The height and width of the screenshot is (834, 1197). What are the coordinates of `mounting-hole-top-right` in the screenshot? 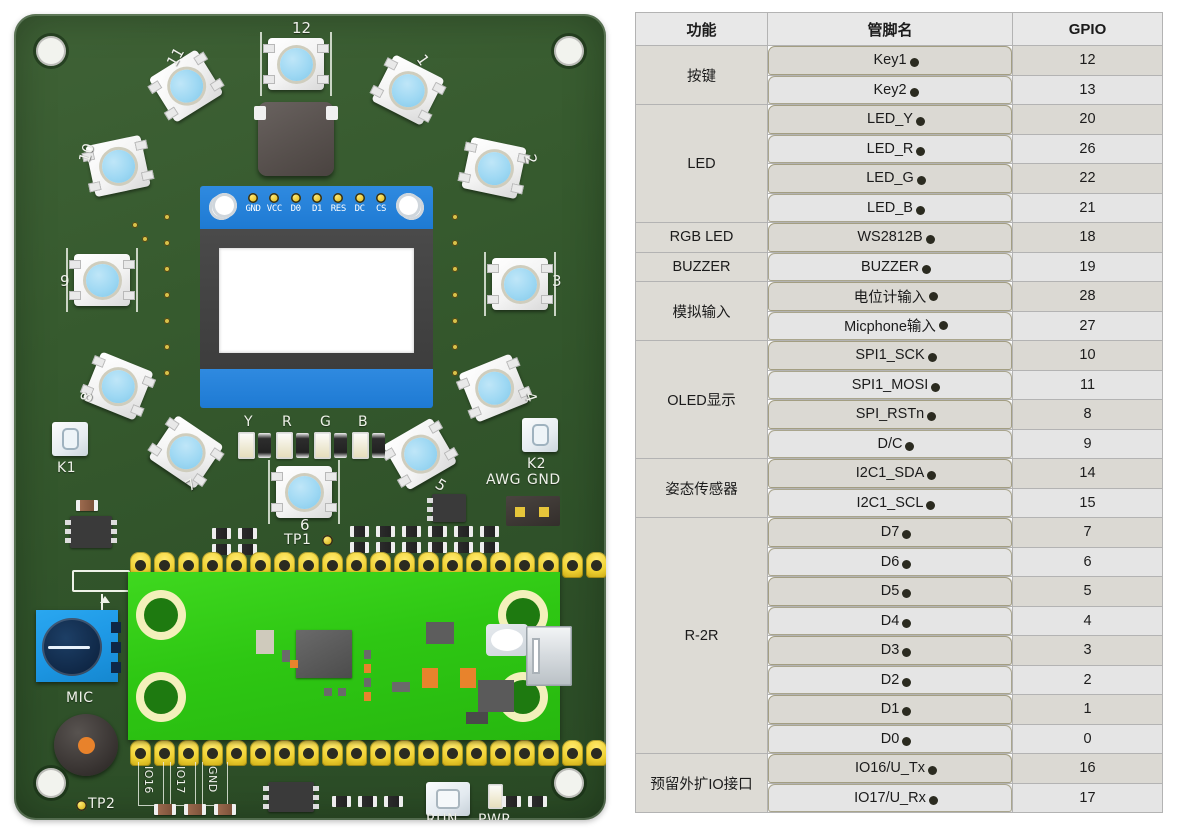 It's located at (569, 51).